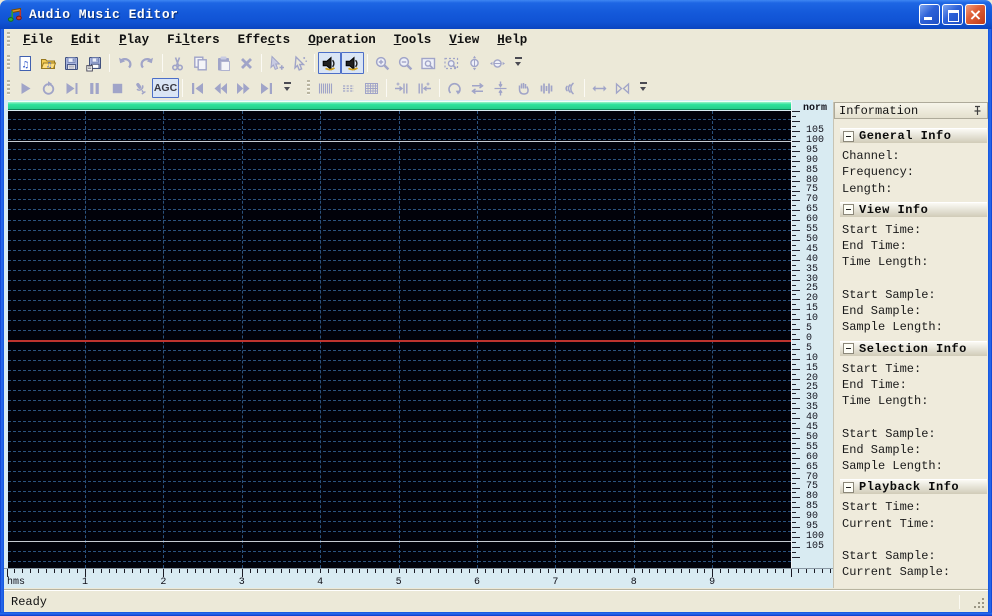 Image resolution: width=992 pixels, height=616 pixels. What do you see at coordinates (134, 40) in the screenshot?
I see `menu-play: Play` at bounding box center [134, 40].